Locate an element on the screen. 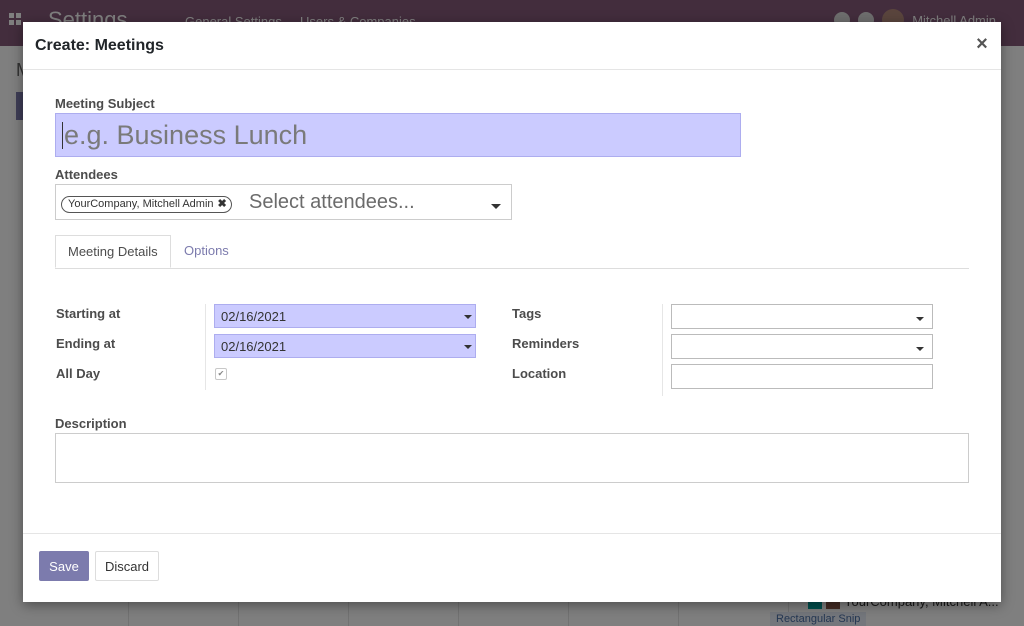  discard-button: Discard is located at coordinates (127, 566).